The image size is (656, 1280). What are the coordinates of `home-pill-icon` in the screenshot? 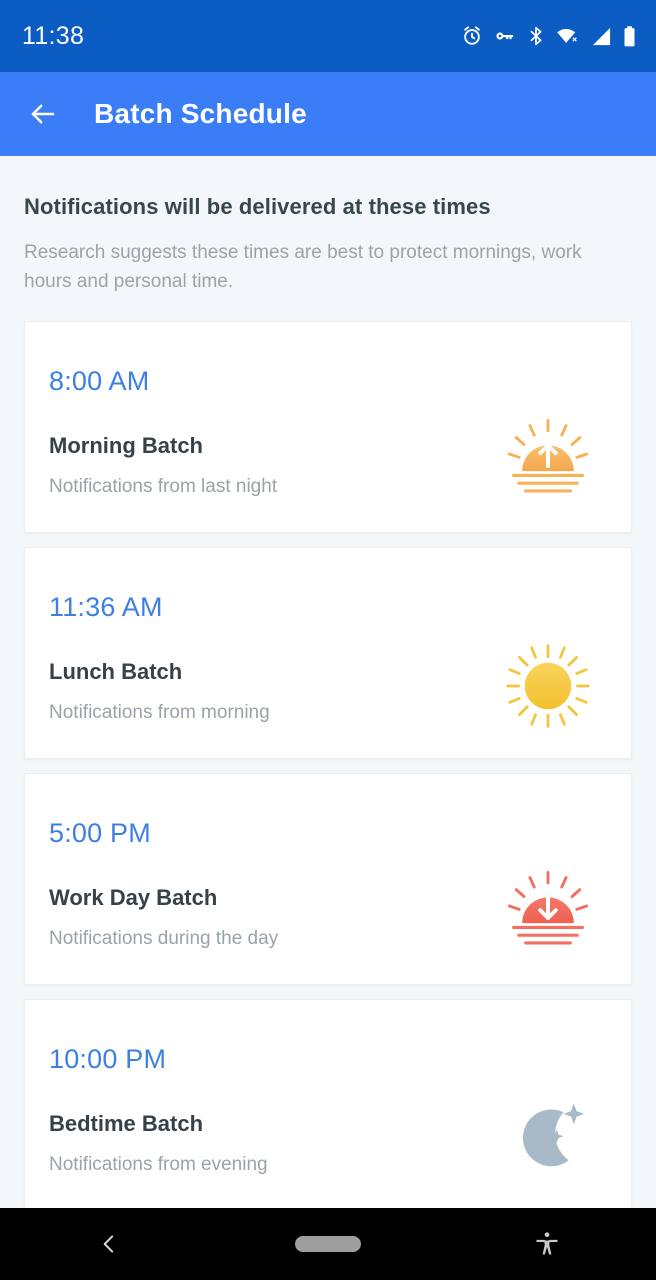 It's located at (328, 1244).